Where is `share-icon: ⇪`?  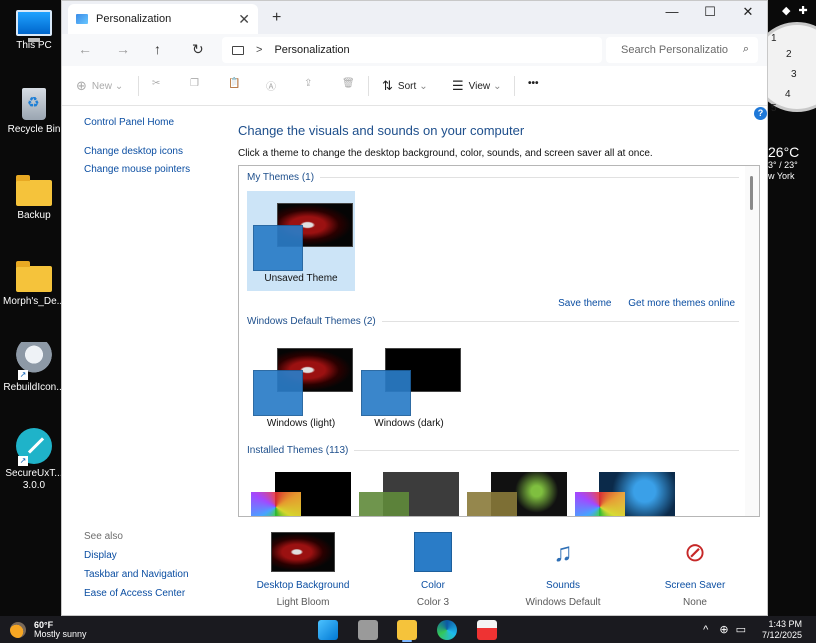
share-icon: ⇪ is located at coordinates (308, 83).